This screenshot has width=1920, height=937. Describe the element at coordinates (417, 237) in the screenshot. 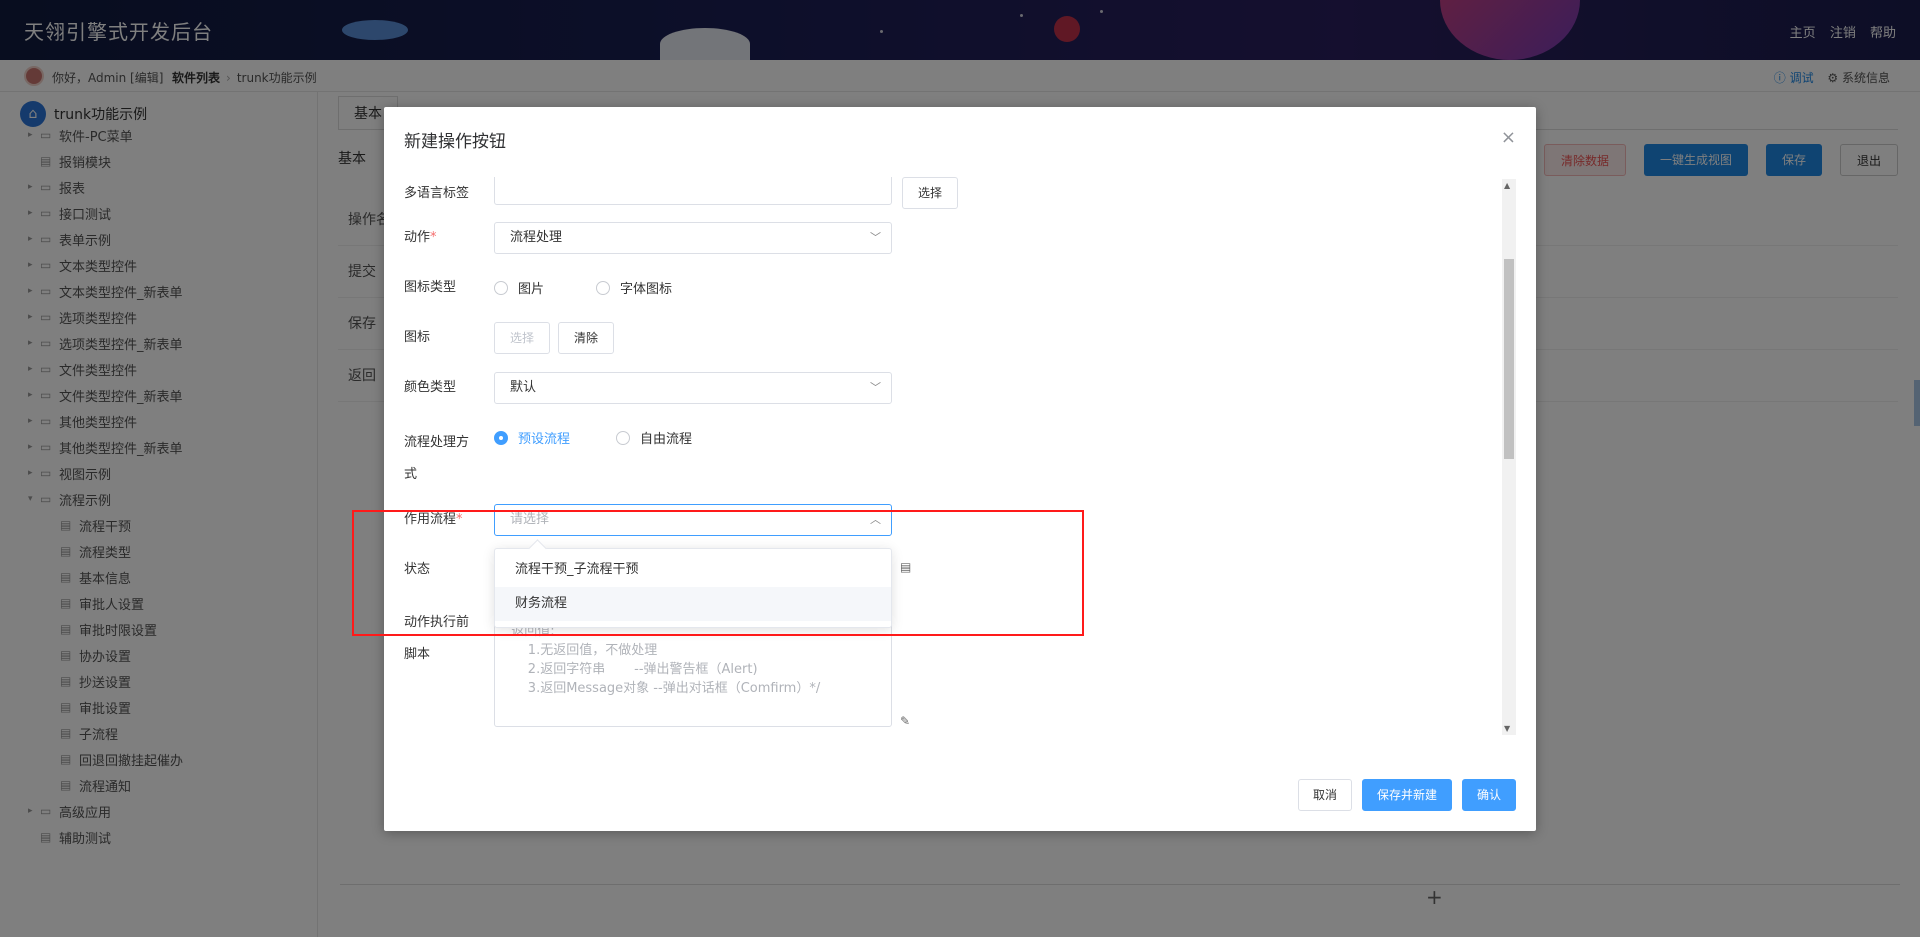

I see `action-label-text: 动作` at that location.